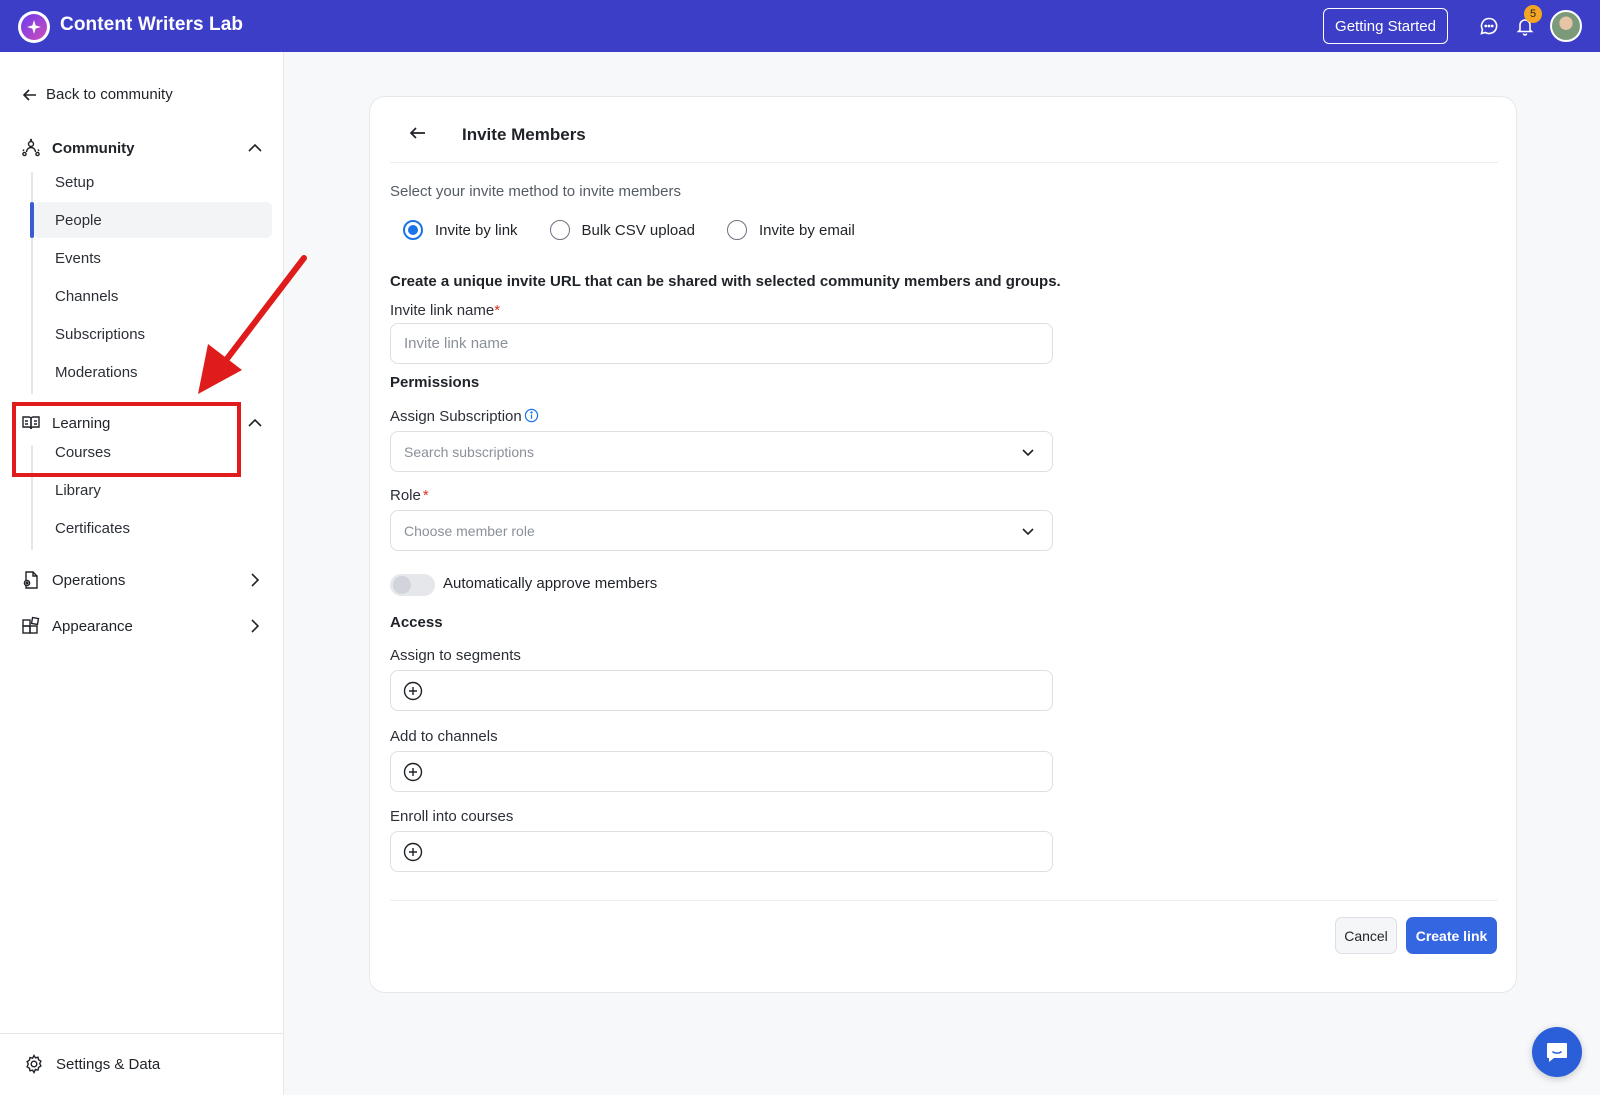 This screenshot has width=1600, height=1095. I want to click on role-select: Choose member role, so click(721, 530).